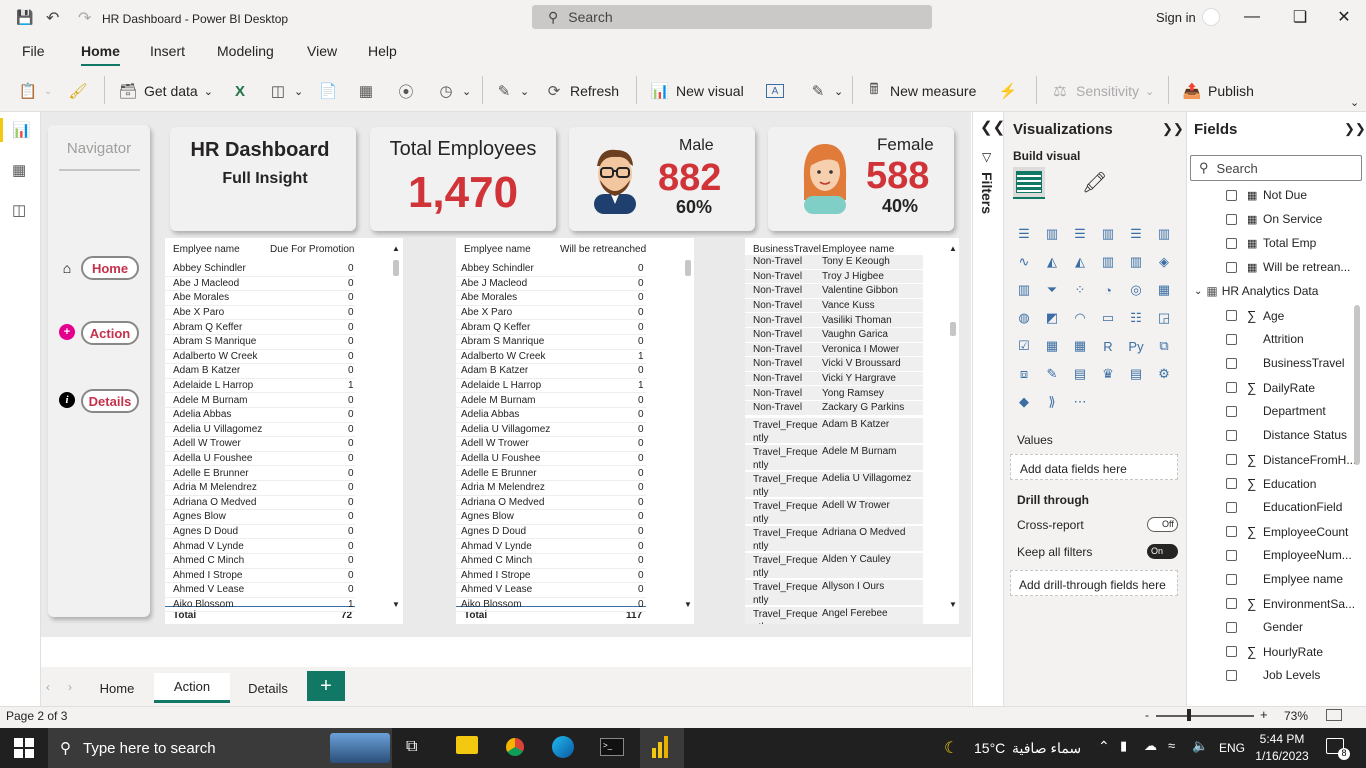  I want to click on goals-icon: ♛, so click(1108, 374).